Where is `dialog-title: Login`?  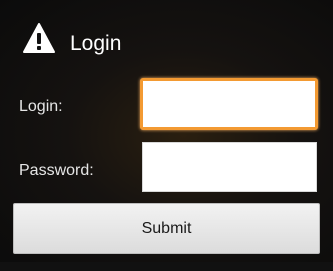
dialog-title: Login is located at coordinates (96, 43).